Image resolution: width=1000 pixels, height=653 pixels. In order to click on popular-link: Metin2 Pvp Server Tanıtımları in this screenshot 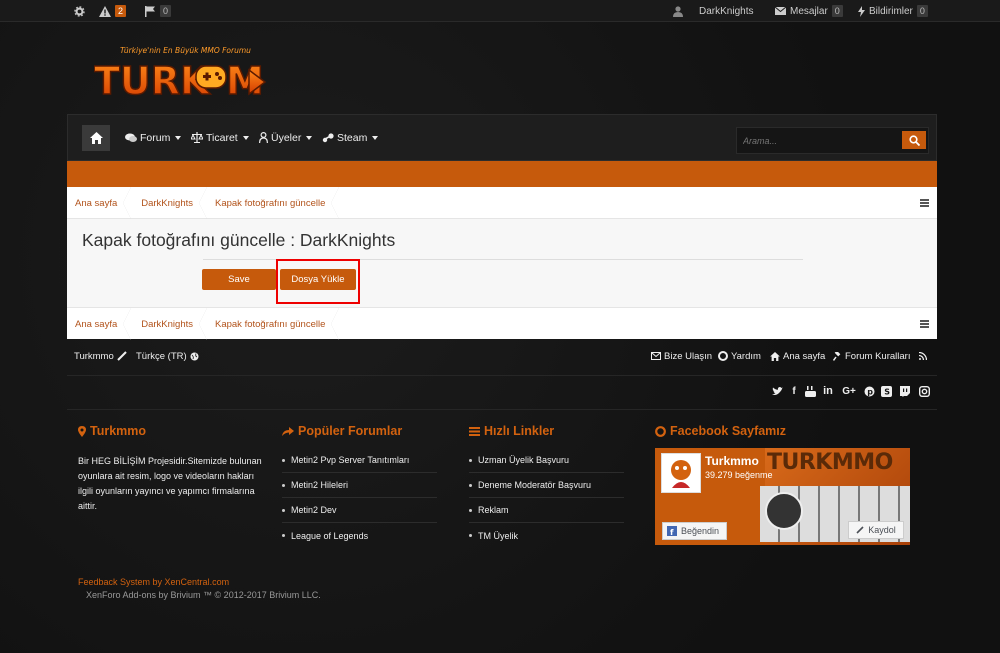, I will do `click(359, 460)`.